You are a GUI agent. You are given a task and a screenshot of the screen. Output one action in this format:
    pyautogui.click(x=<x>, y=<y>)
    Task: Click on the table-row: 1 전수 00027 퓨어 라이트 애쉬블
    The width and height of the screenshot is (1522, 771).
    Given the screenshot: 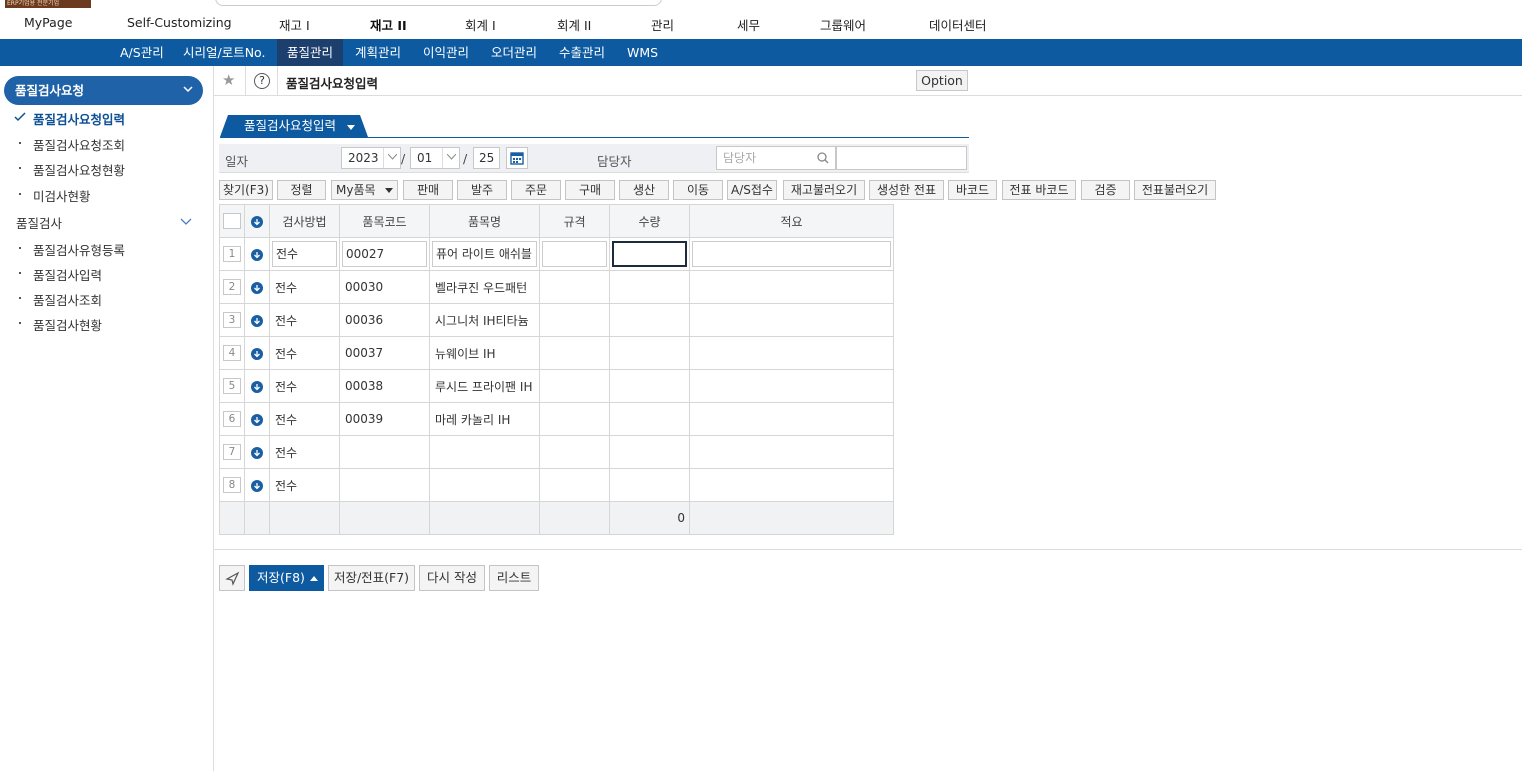 What is the action you would take?
    pyautogui.click(x=556, y=254)
    